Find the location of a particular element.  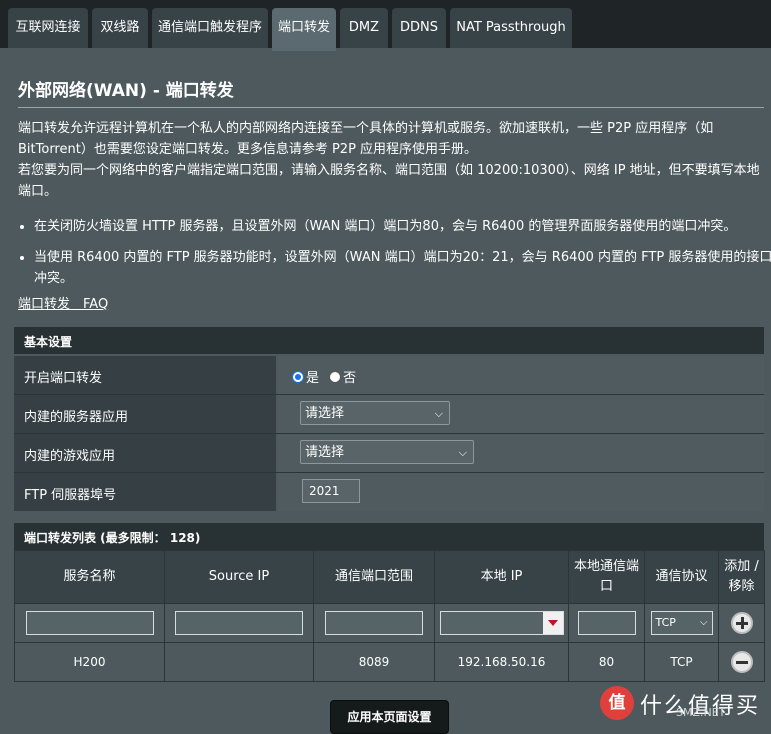

new-local-ip-cell is located at coordinates (501, 623).